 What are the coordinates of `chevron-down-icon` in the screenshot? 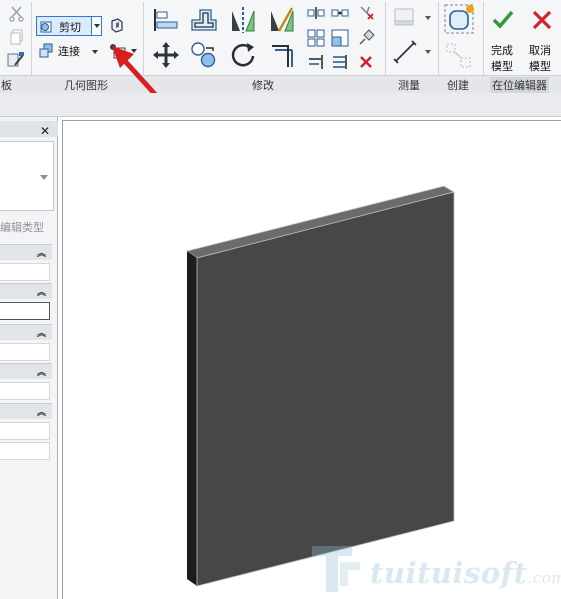 It's located at (44, 177).